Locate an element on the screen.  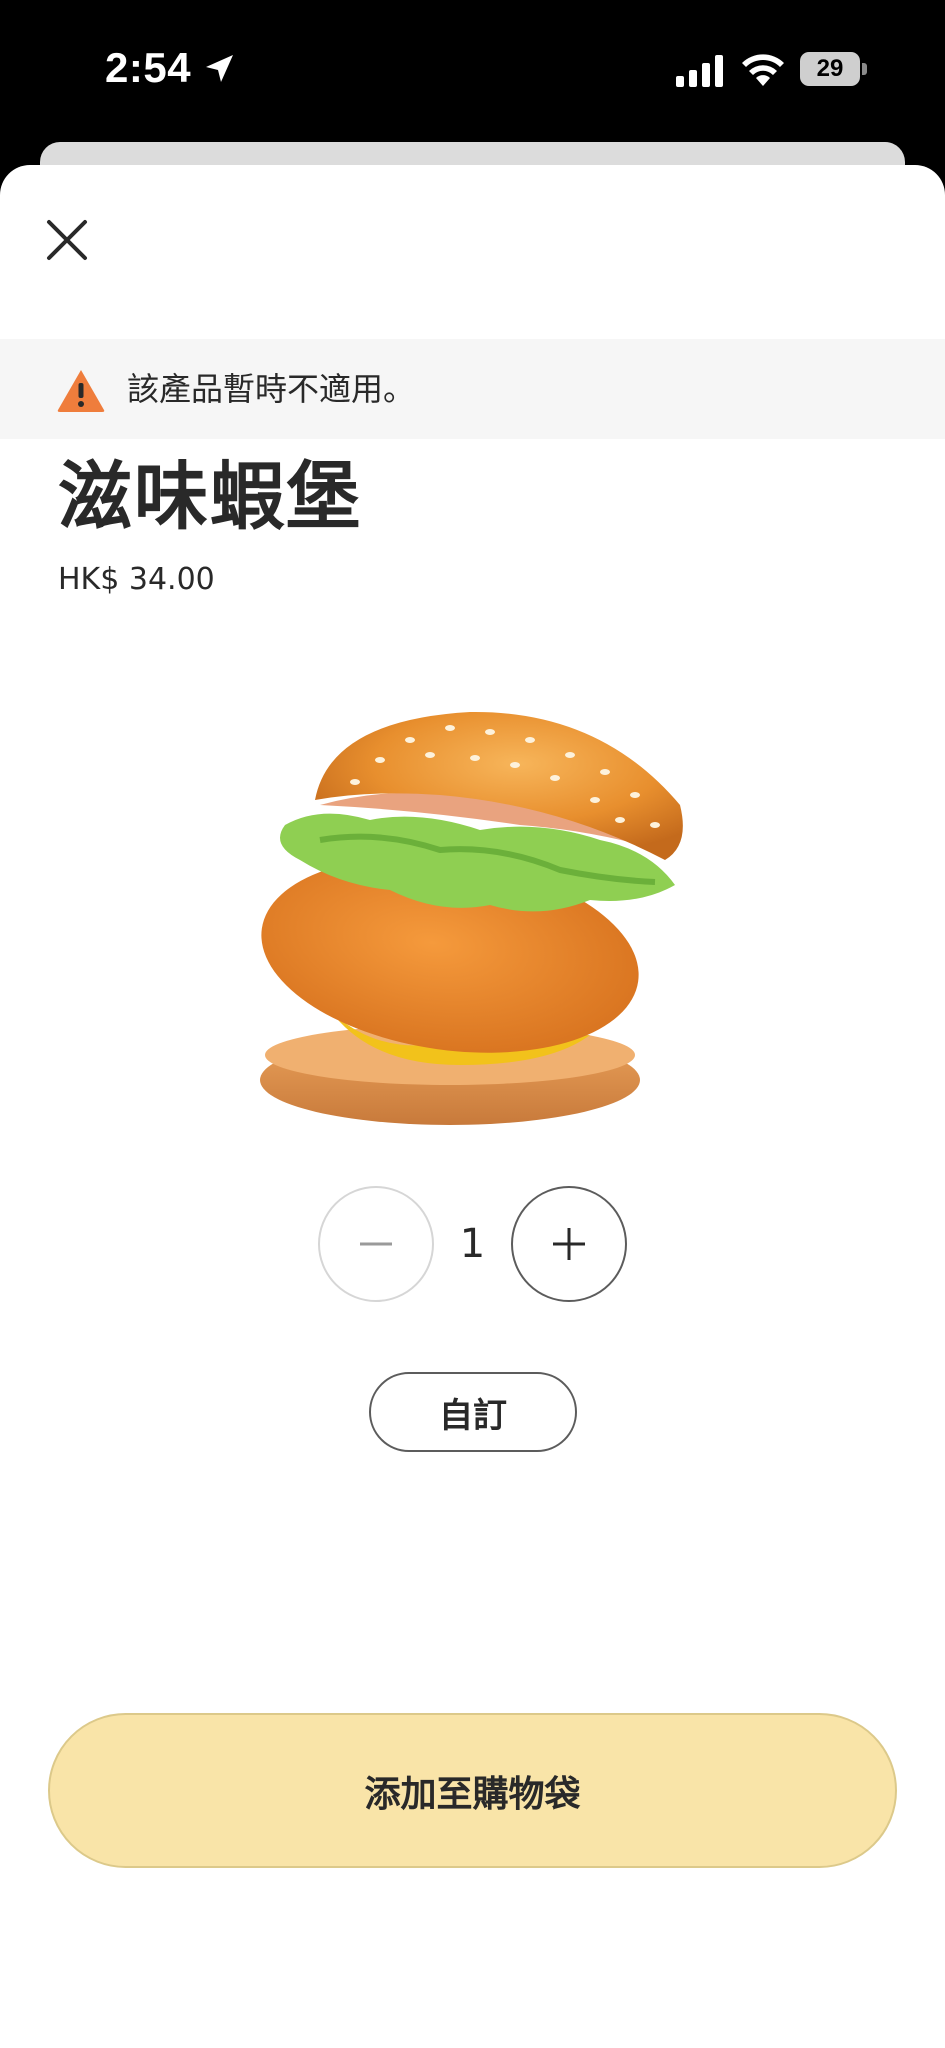
unavailable-message: 該產品暫時不適用。 is located at coordinates (271, 389).